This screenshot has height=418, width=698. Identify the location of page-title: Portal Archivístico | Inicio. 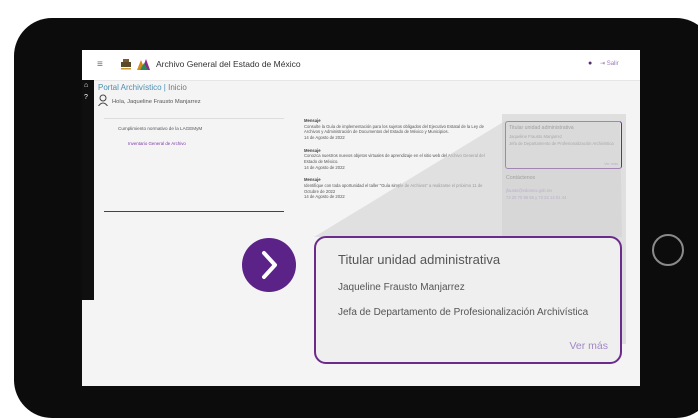
(142, 87).